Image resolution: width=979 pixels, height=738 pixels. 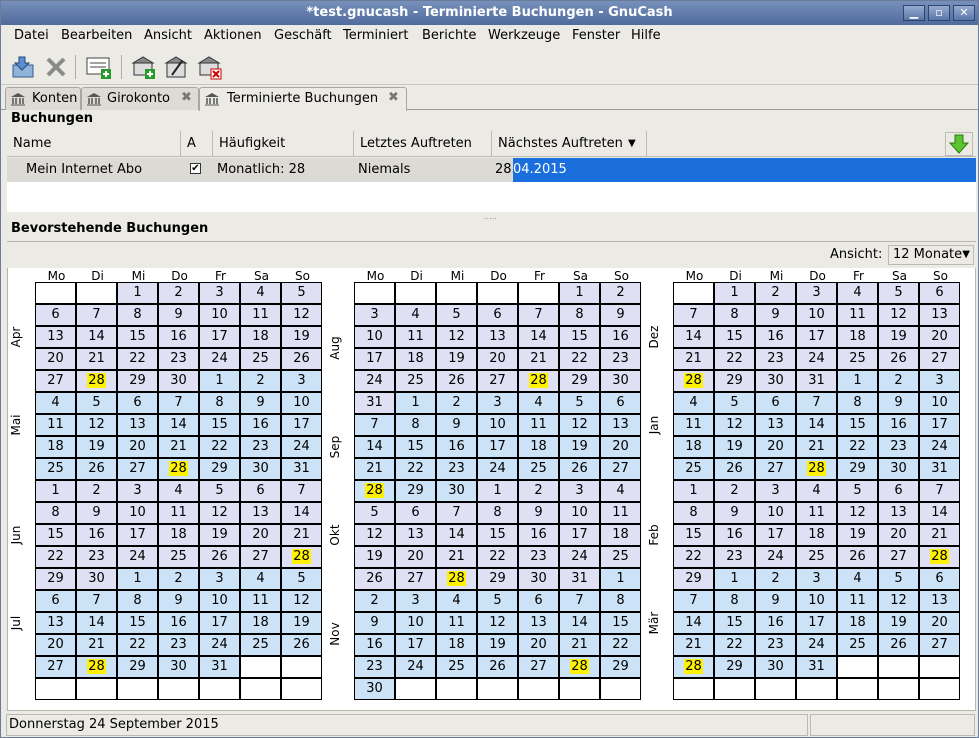 What do you see at coordinates (140, 98) in the screenshot?
I see `tab-girokonto: Girokonto ✖` at bounding box center [140, 98].